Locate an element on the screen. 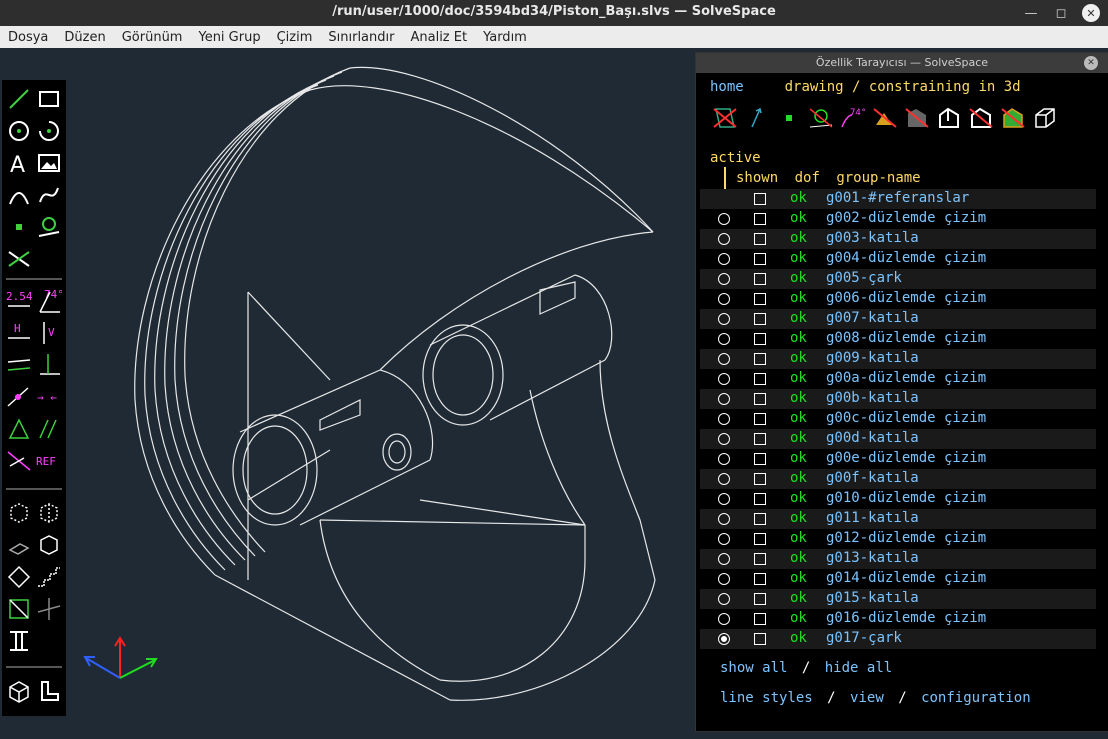 The width and height of the screenshot is (1108, 739). hide-all-link: hide all is located at coordinates (858, 668).